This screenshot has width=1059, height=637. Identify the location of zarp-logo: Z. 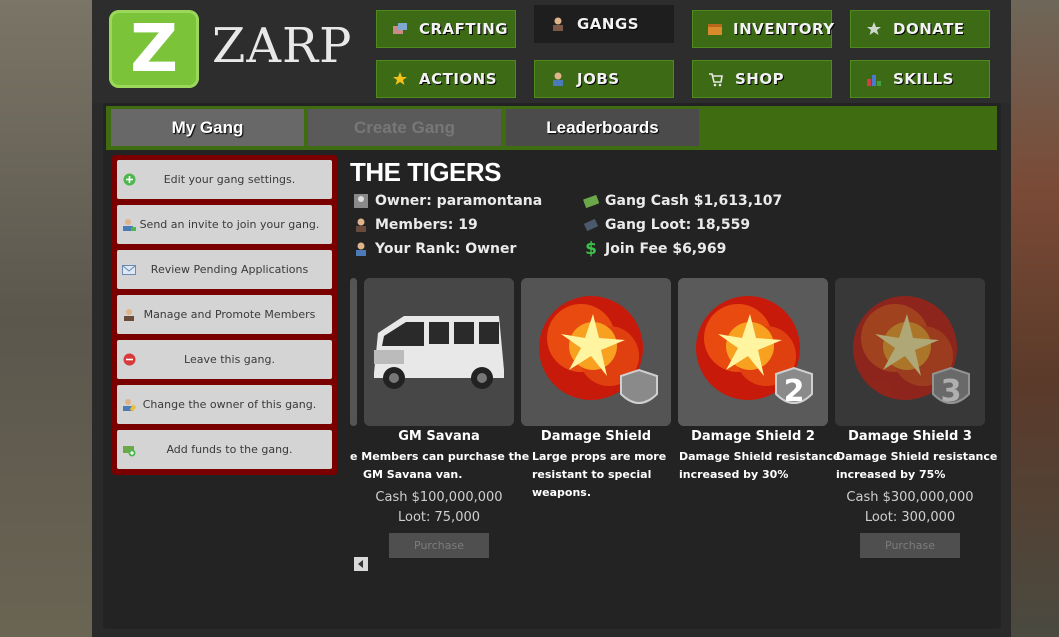
(154, 49).